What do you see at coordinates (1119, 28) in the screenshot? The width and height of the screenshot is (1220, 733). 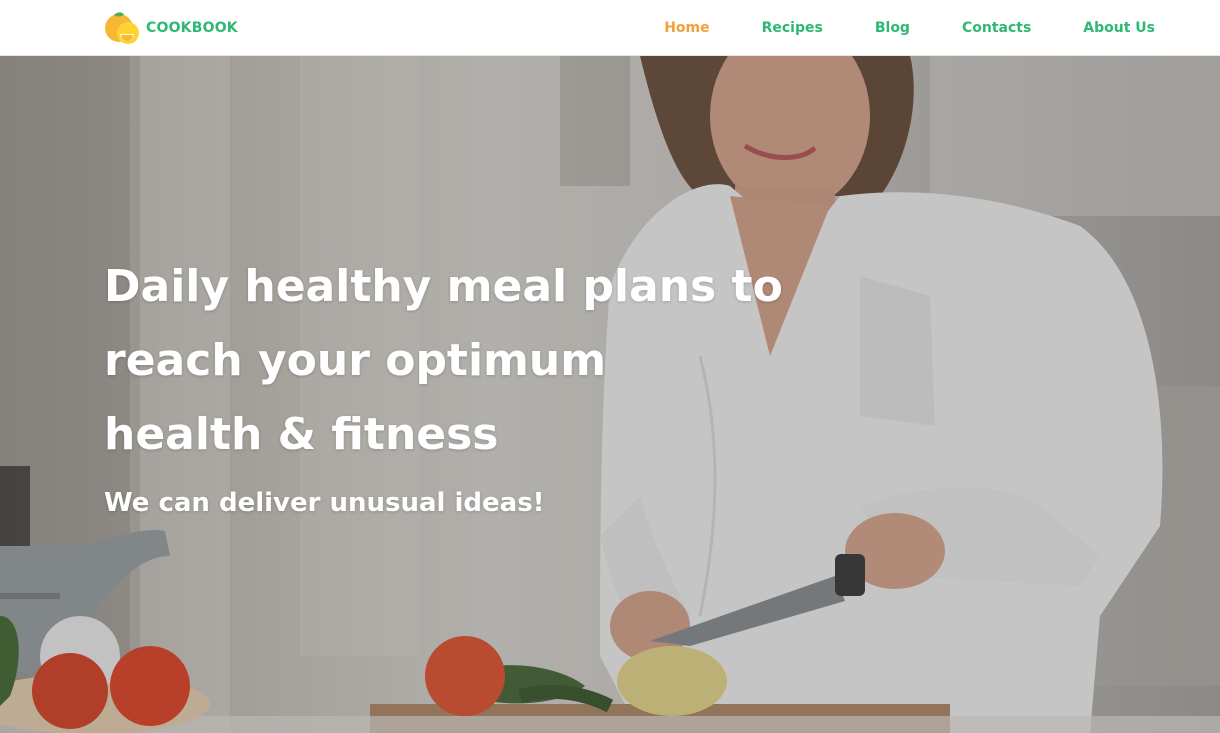 I see `nav-about-us: About Us` at bounding box center [1119, 28].